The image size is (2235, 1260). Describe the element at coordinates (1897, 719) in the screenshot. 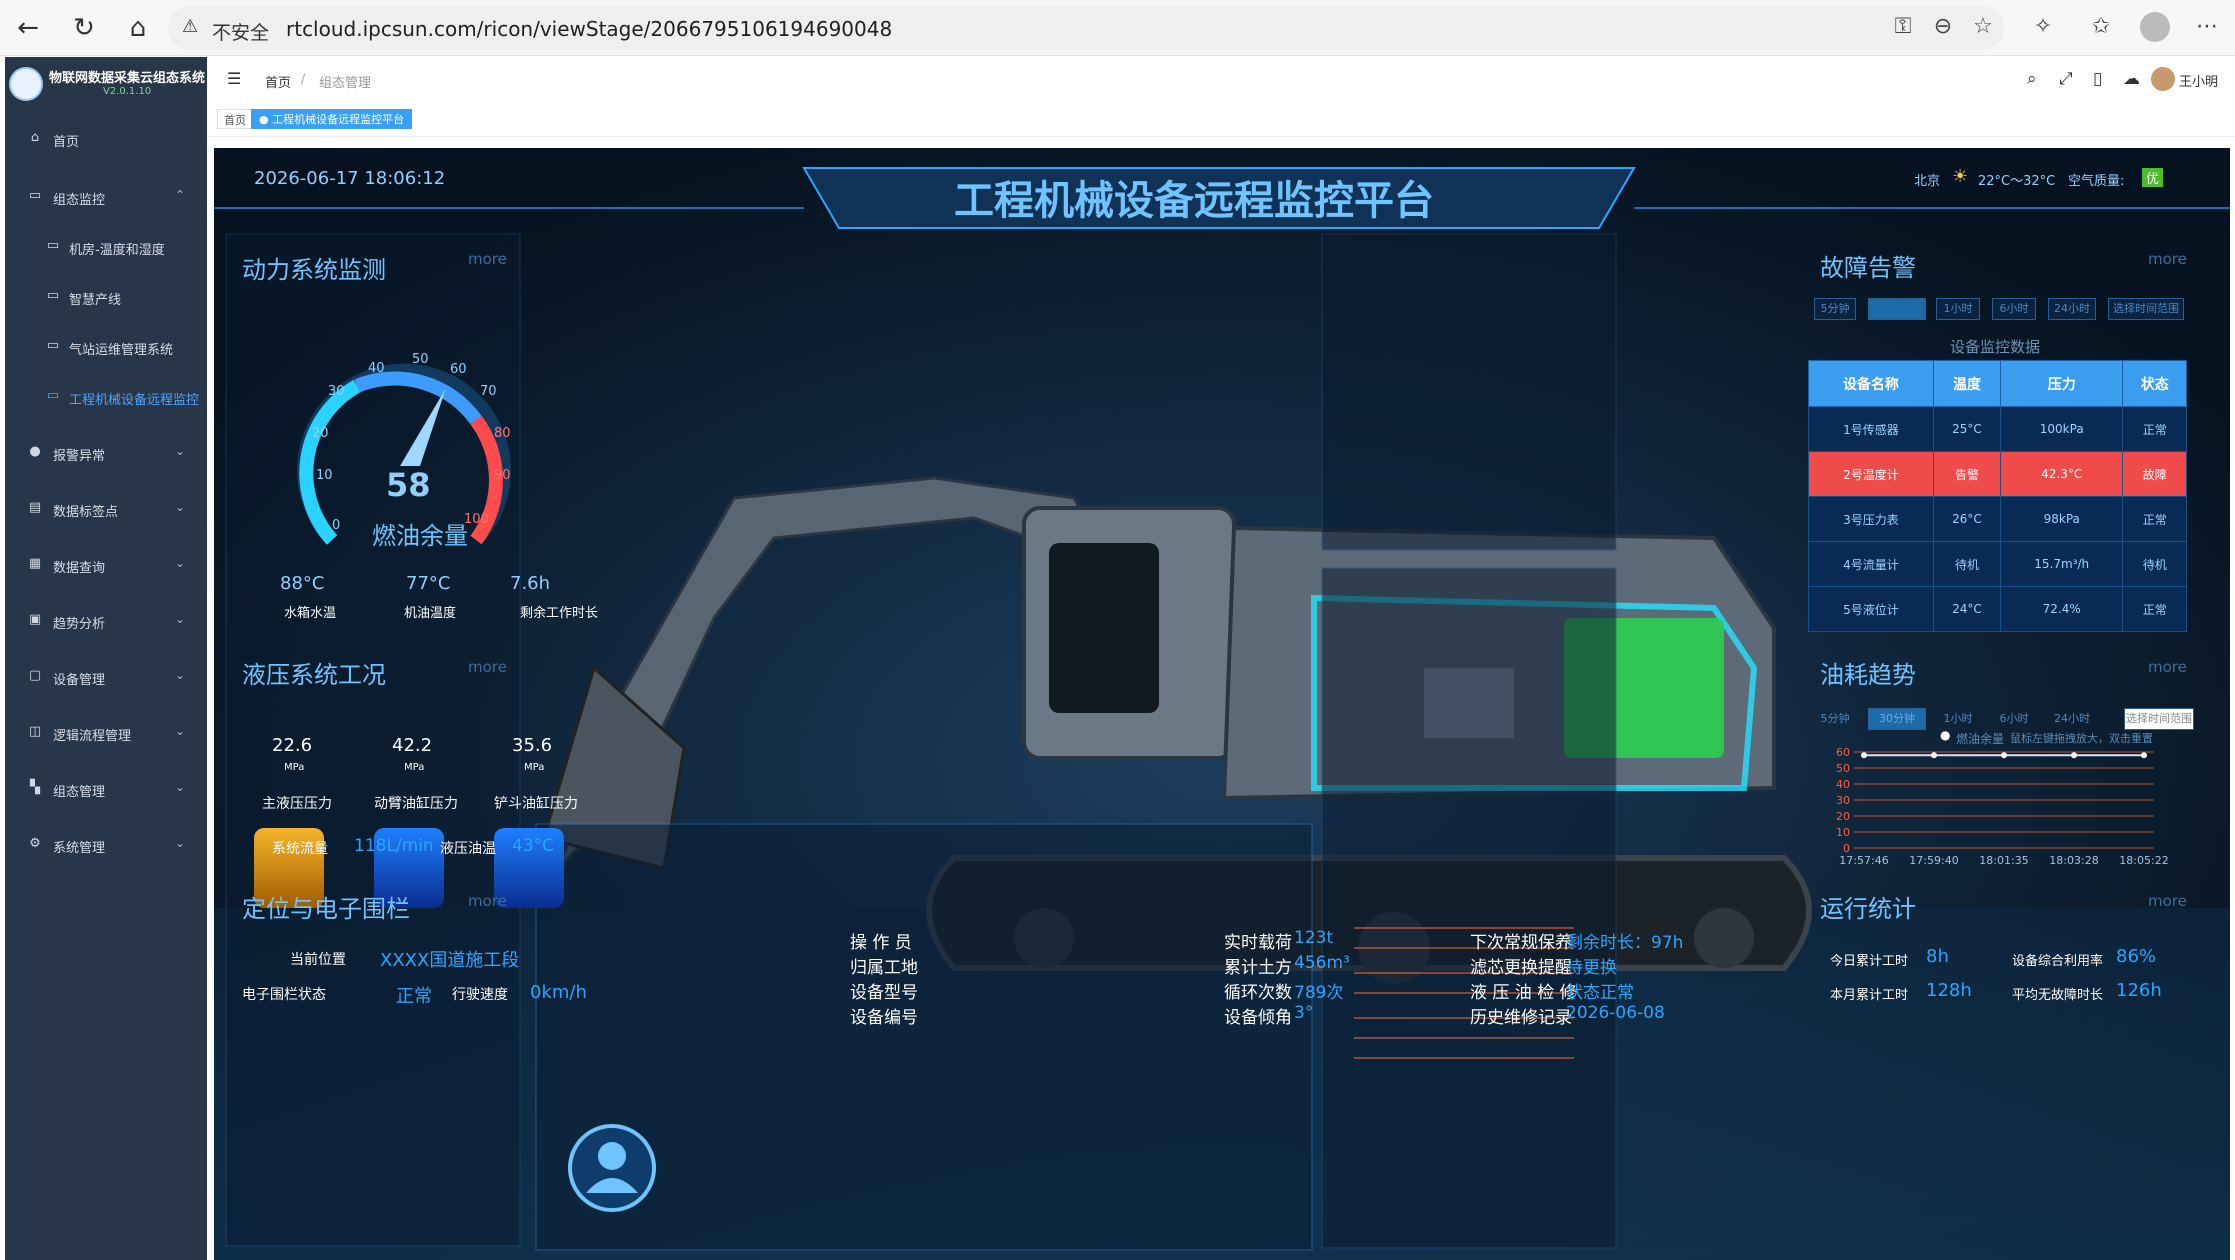

I see `fuel-filter-30min: 30分钟` at that location.